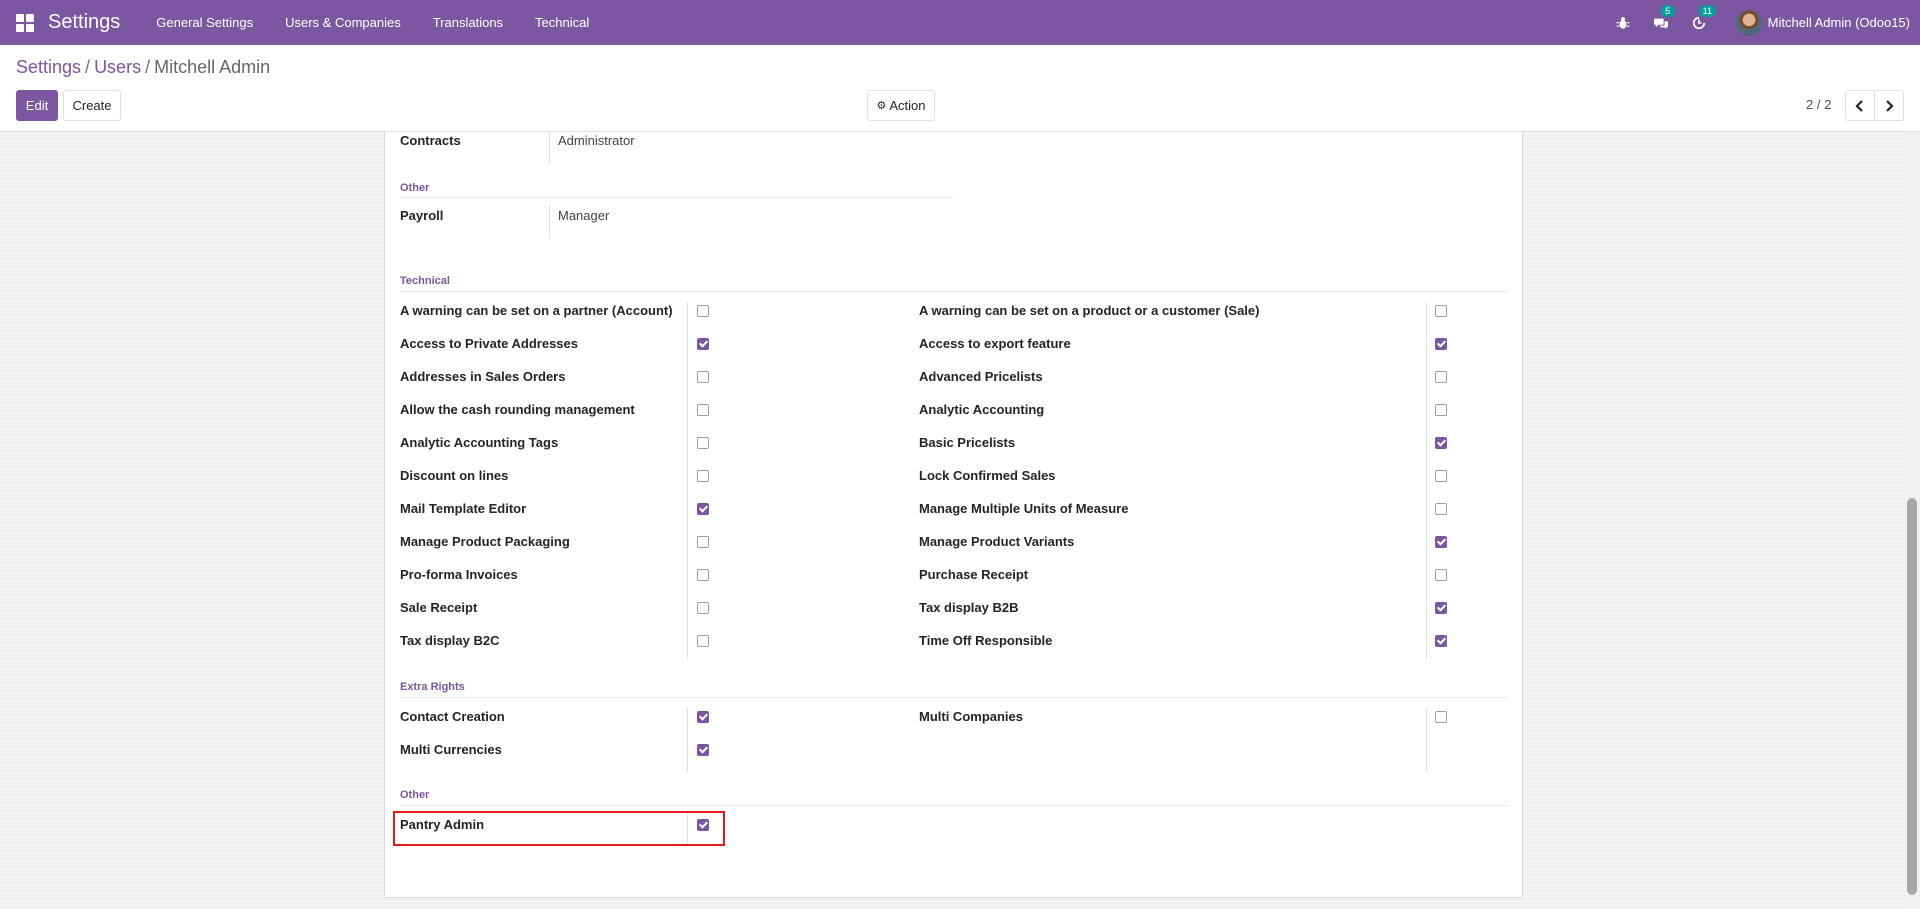 This screenshot has height=909, width=1920. Describe the element at coordinates (143, 67) in the screenshot. I see `breadcrumb: Settings / Users / Mitchell Admin` at that location.